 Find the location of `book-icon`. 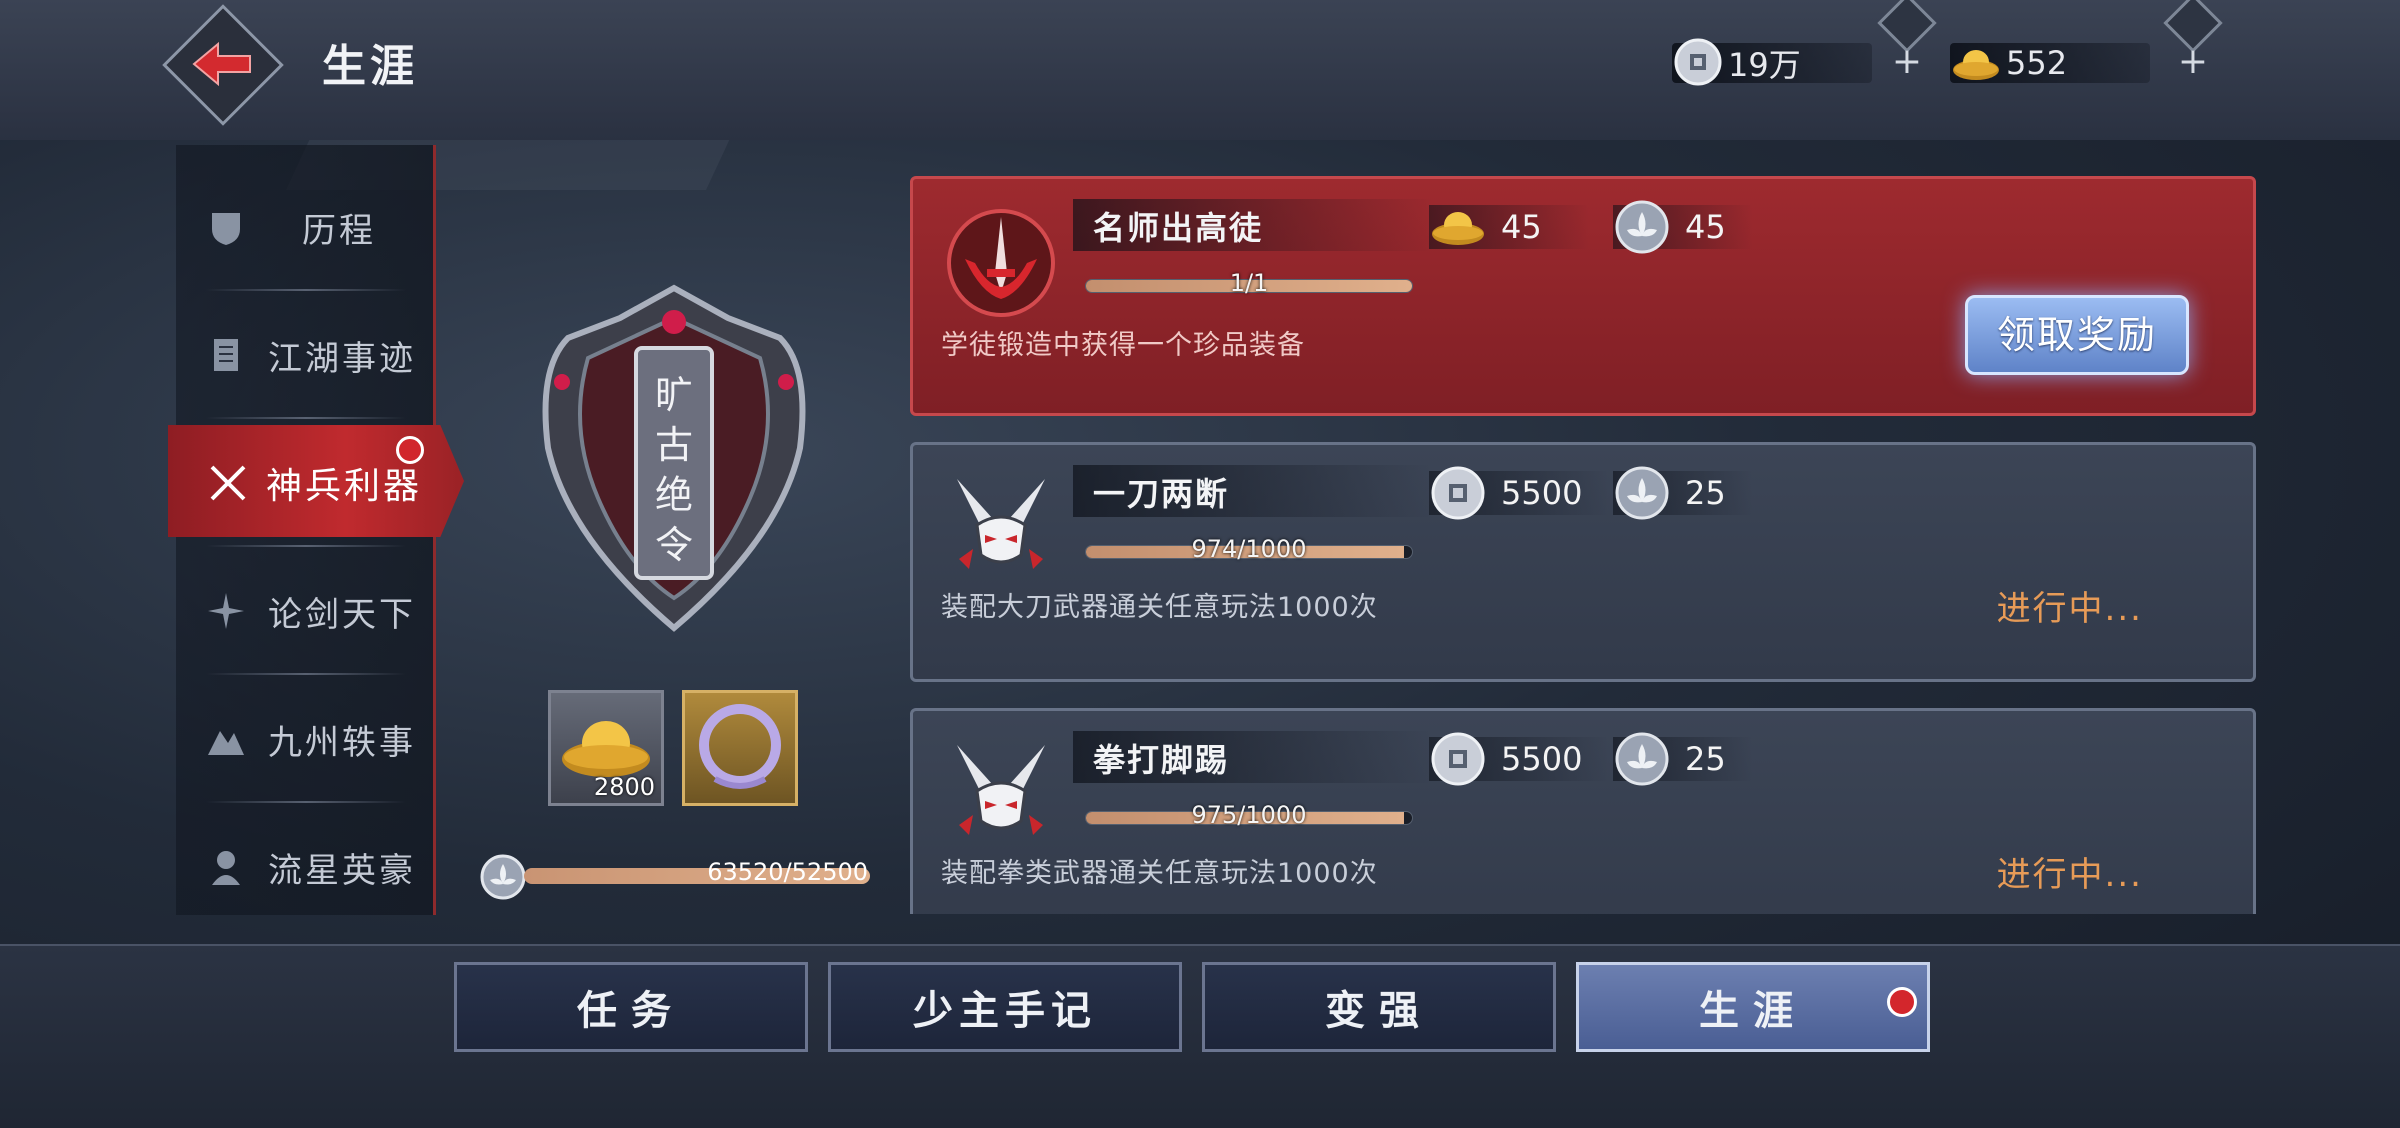

book-icon is located at coordinates (226, 355).